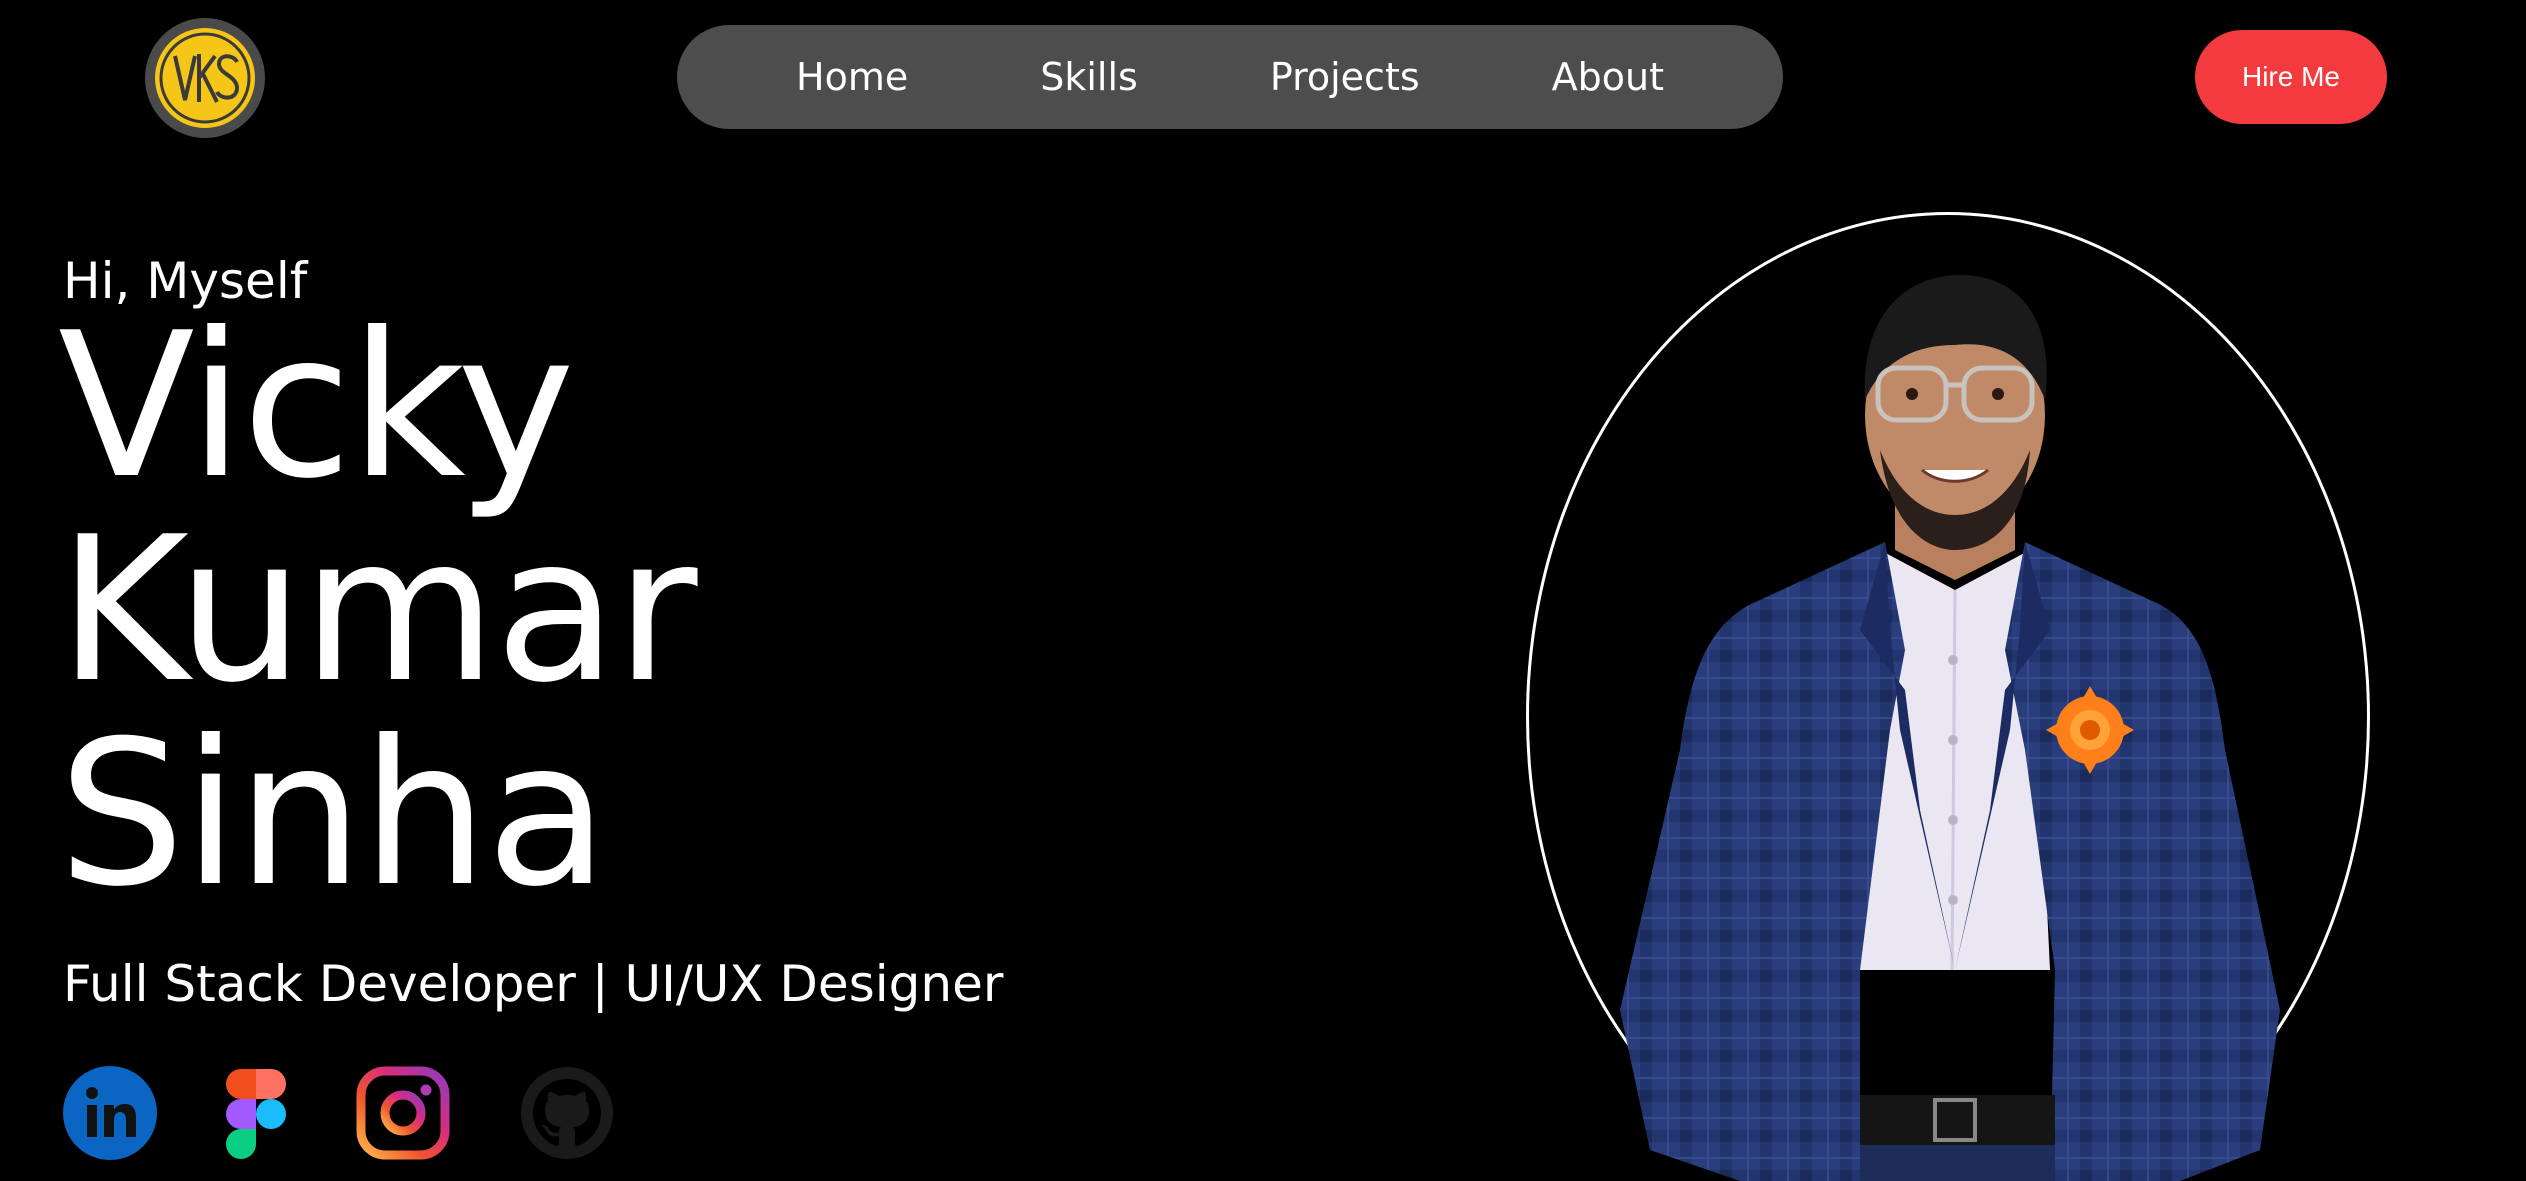 The height and width of the screenshot is (1181, 2526). I want to click on hero-name: Vicky Kumar Sinha, so click(378, 610).